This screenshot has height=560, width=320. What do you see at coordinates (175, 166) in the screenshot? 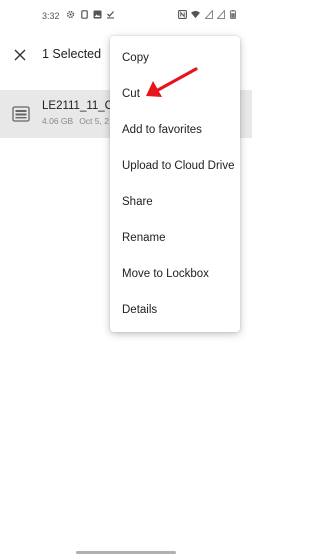
I see `menu-item-upload-to-cloud-drive: Upload to Cloud Drive` at bounding box center [175, 166].